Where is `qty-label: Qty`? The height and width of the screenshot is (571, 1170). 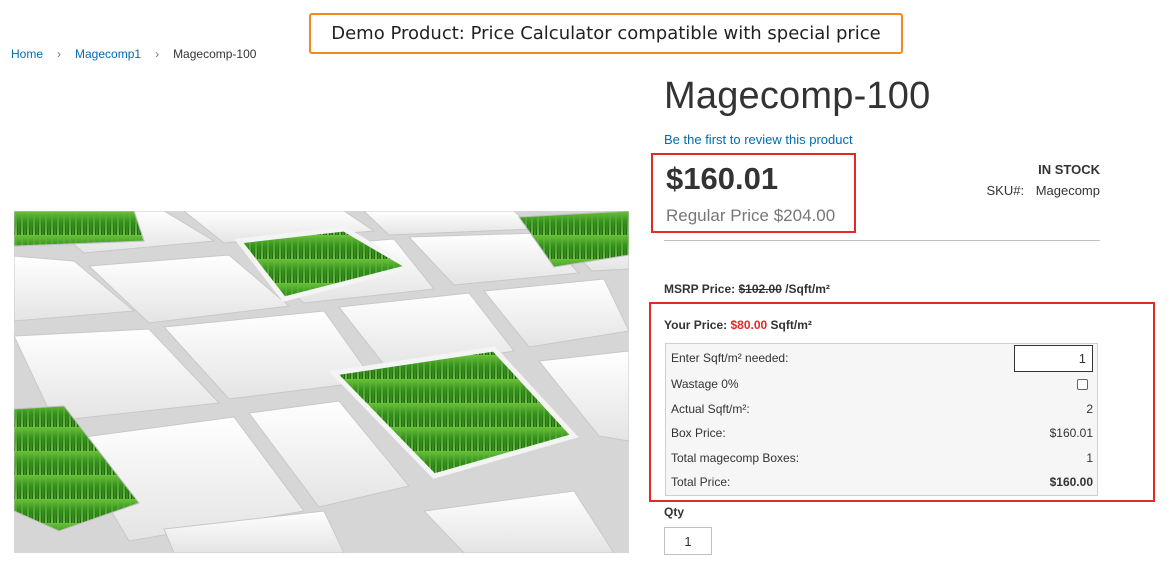 qty-label: Qty is located at coordinates (674, 512).